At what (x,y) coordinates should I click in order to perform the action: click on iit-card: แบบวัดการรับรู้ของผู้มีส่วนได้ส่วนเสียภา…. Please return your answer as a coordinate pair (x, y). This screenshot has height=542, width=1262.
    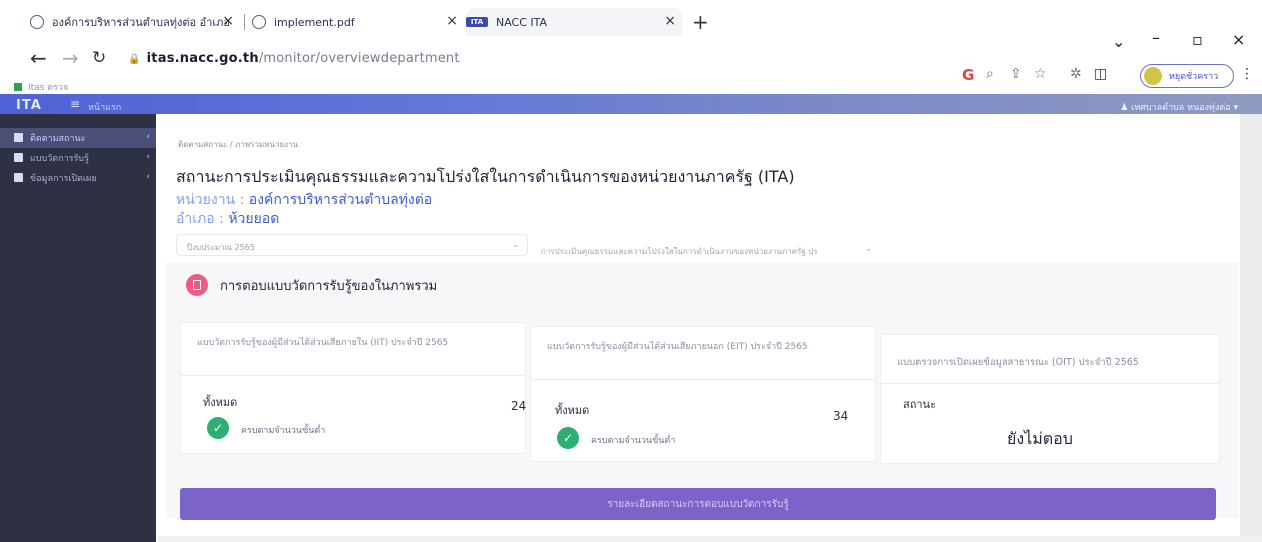
    Looking at the image, I should click on (353, 388).